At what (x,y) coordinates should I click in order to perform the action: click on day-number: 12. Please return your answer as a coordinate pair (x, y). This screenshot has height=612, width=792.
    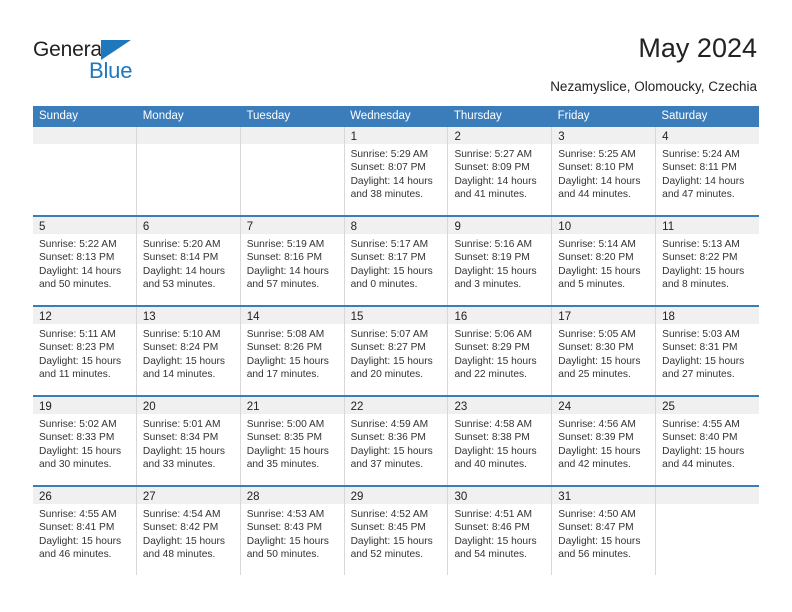
    Looking at the image, I should click on (45, 317).